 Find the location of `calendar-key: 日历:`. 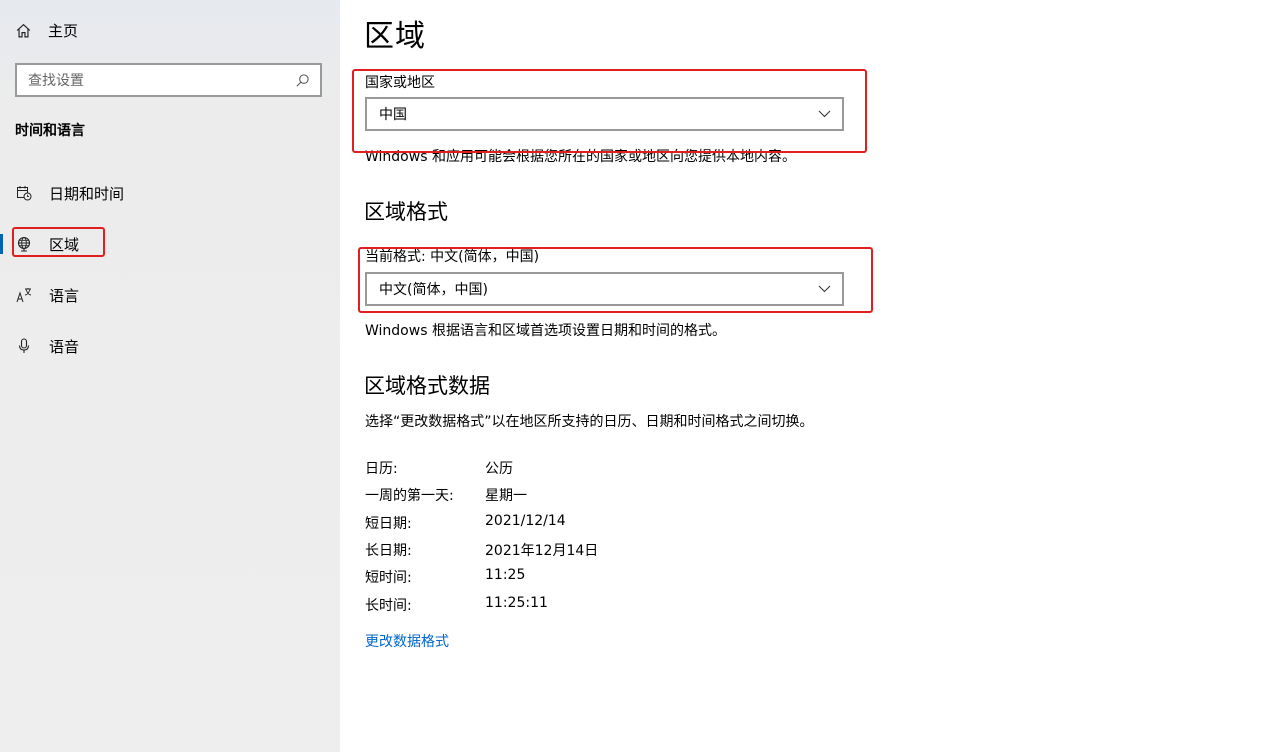

calendar-key: 日历: is located at coordinates (381, 469).